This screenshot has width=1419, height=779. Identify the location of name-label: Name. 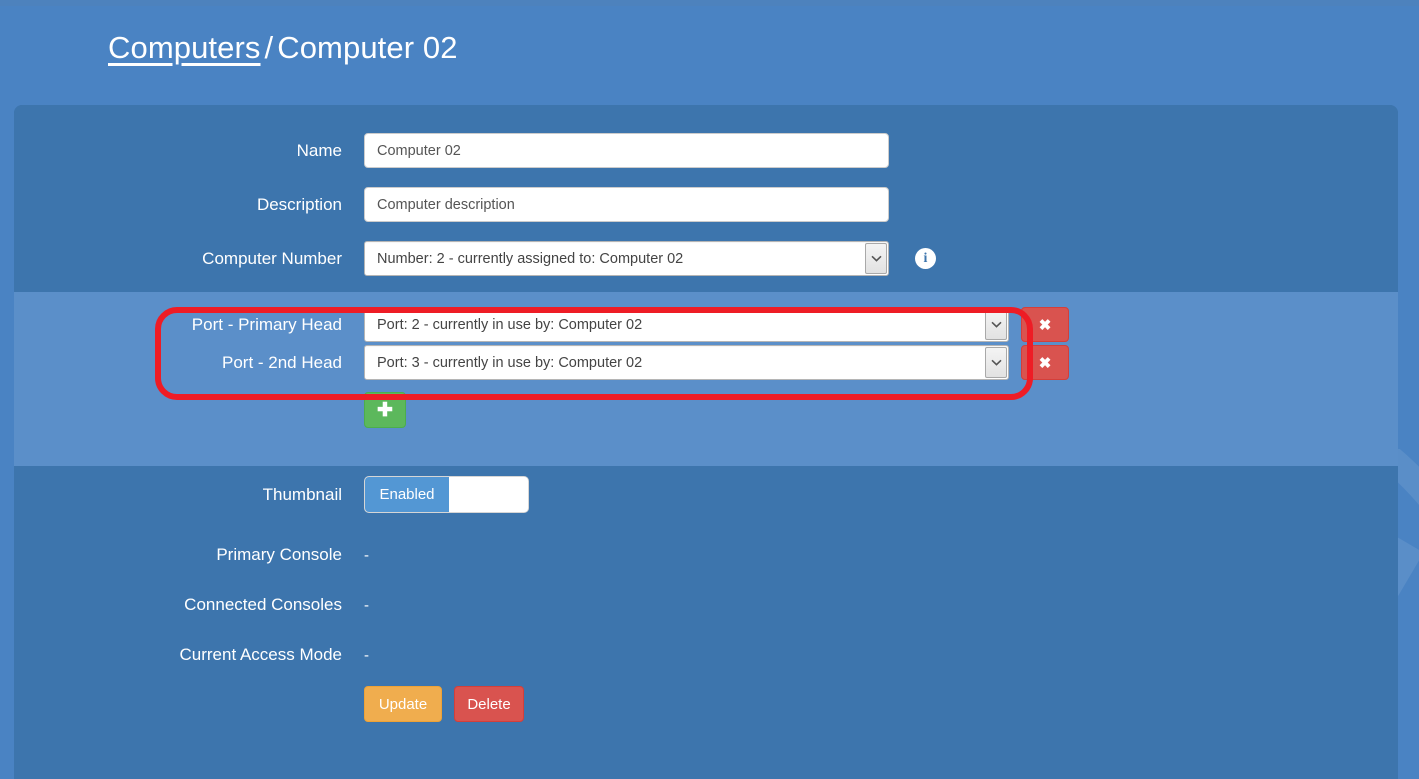
(319, 150).